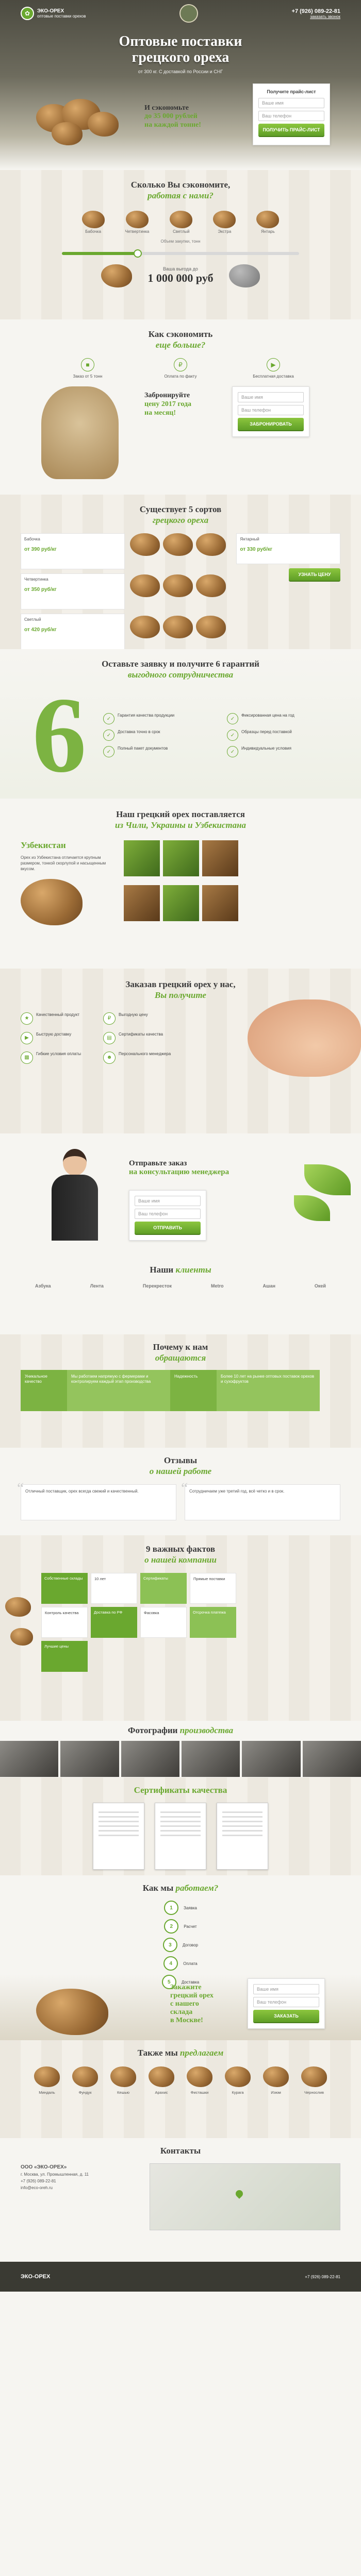 The height and width of the screenshot is (2576, 361). Describe the element at coordinates (271, 424) in the screenshot. I see `book-price-button: Забронировать` at that location.